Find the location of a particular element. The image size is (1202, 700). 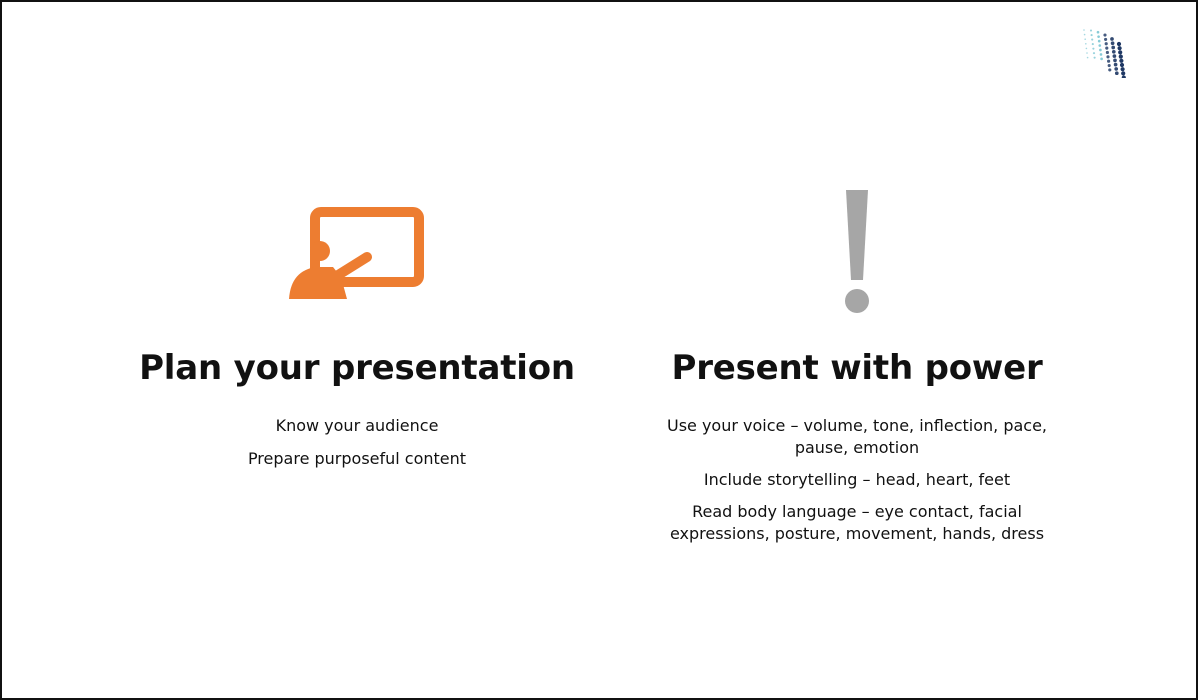

present-heading: Present with power is located at coordinates (857, 368).